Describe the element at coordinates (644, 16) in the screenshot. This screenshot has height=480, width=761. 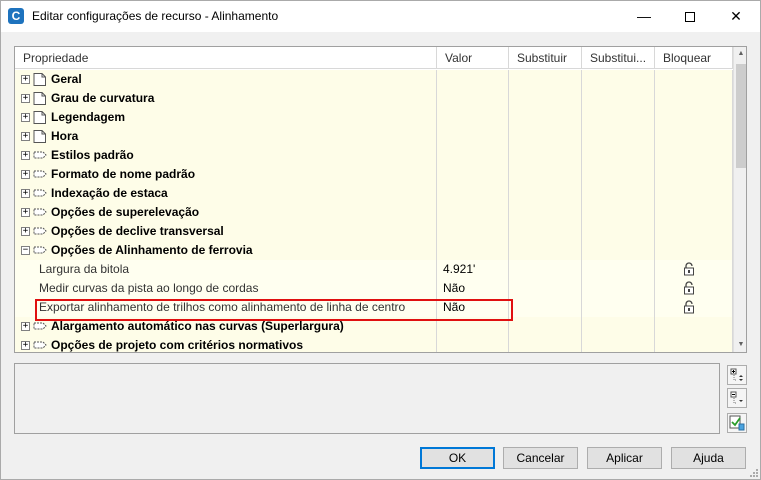
I see `minimize-icon: —` at that location.